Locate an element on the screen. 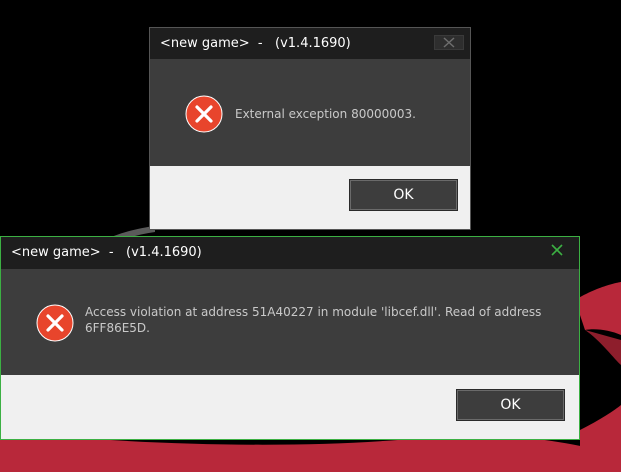 This screenshot has height=472, width=621. dialog-body: External exception 80000003. is located at coordinates (310, 113).